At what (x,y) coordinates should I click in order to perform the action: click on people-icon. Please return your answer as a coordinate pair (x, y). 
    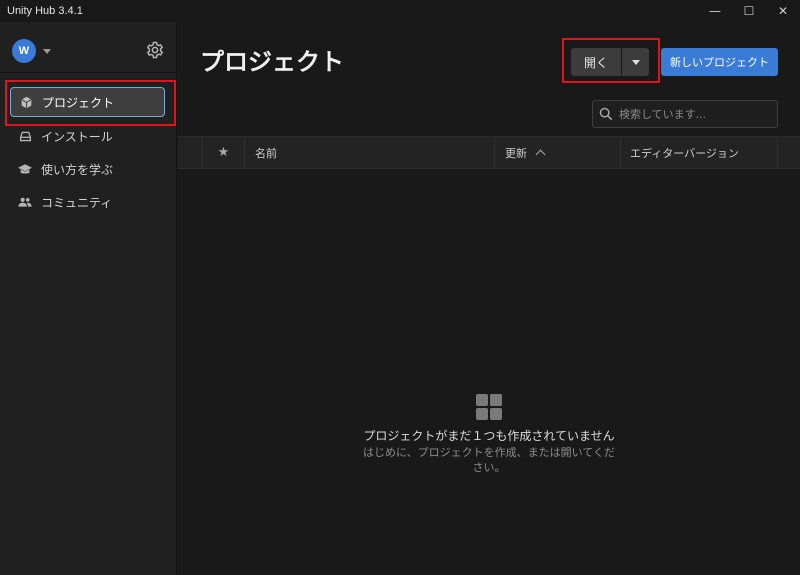
    Looking at the image, I should click on (25, 202).